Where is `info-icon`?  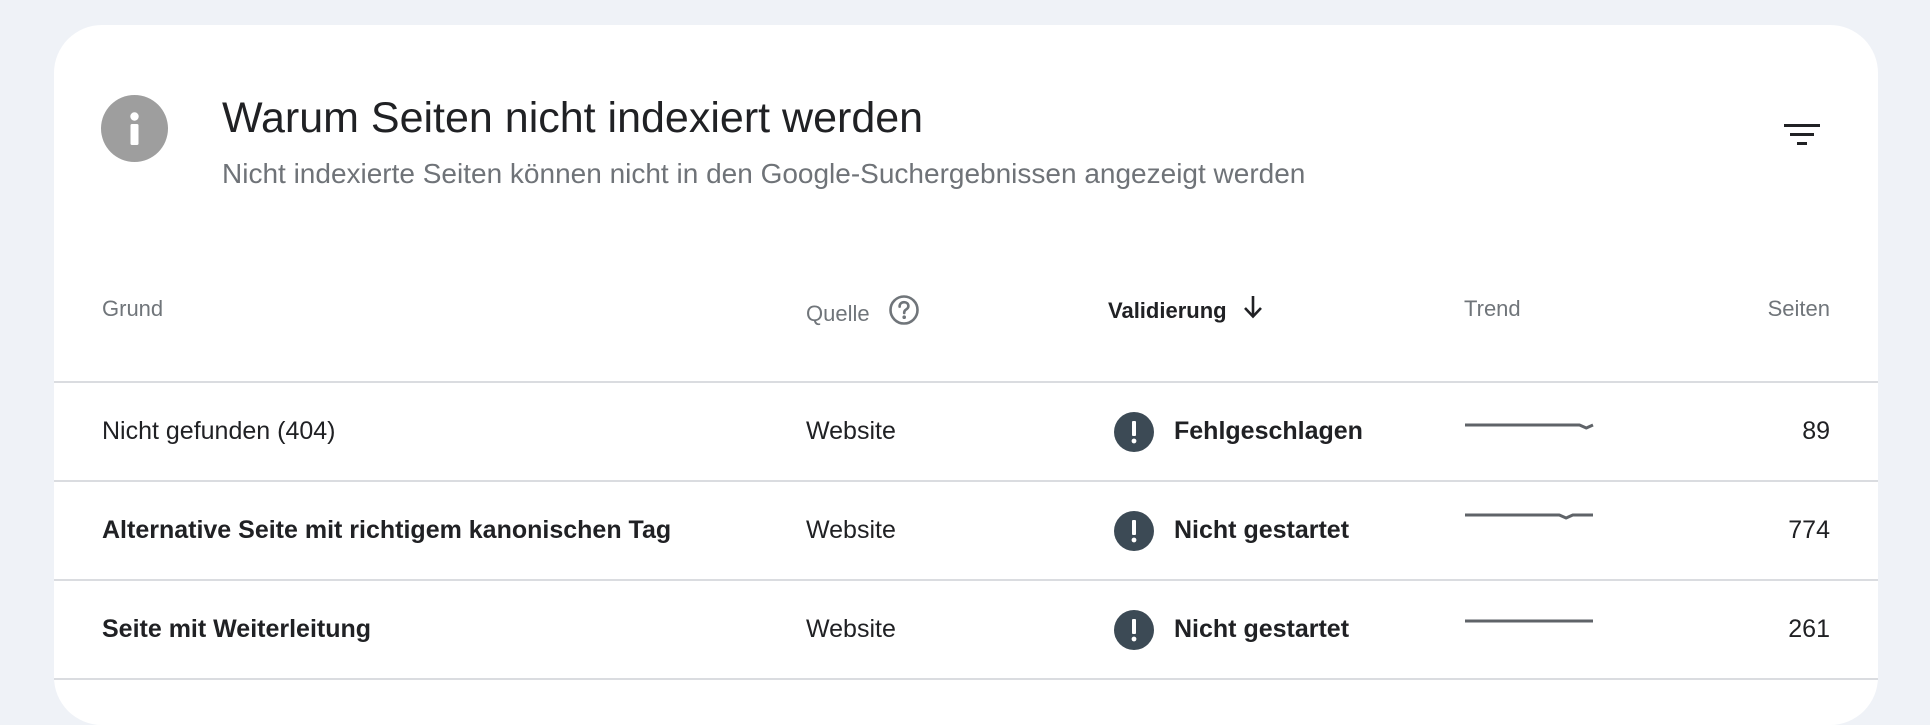
info-icon is located at coordinates (134, 128).